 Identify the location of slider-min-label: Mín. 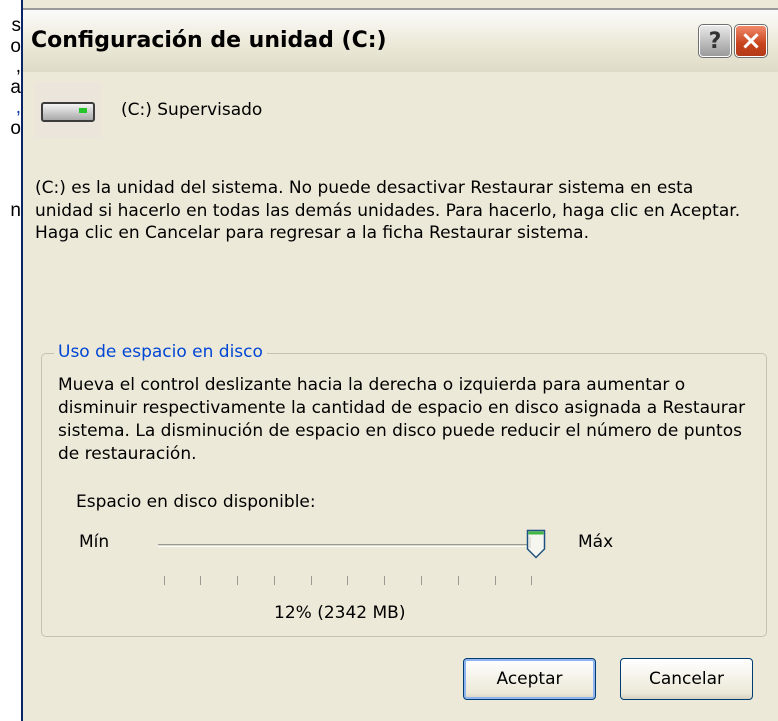
(94, 542).